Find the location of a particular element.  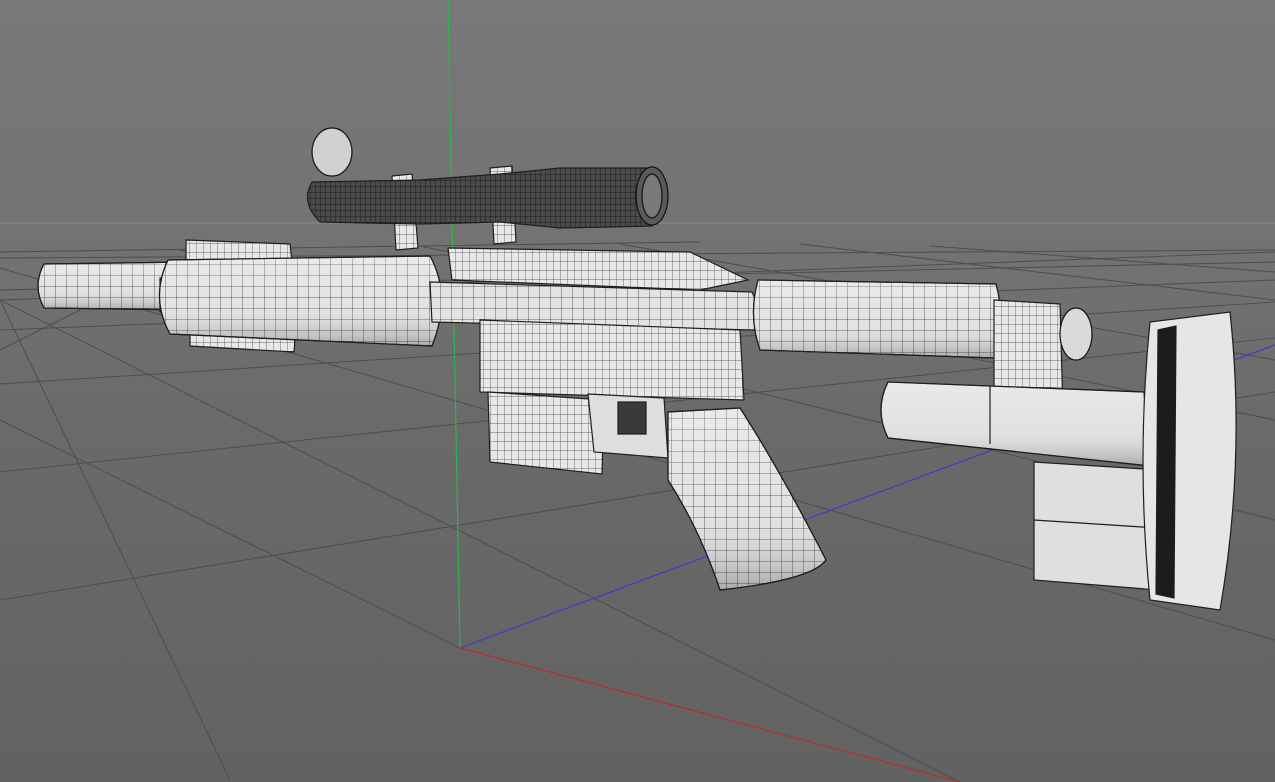

stock-block is located at coordinates (1097, 526).